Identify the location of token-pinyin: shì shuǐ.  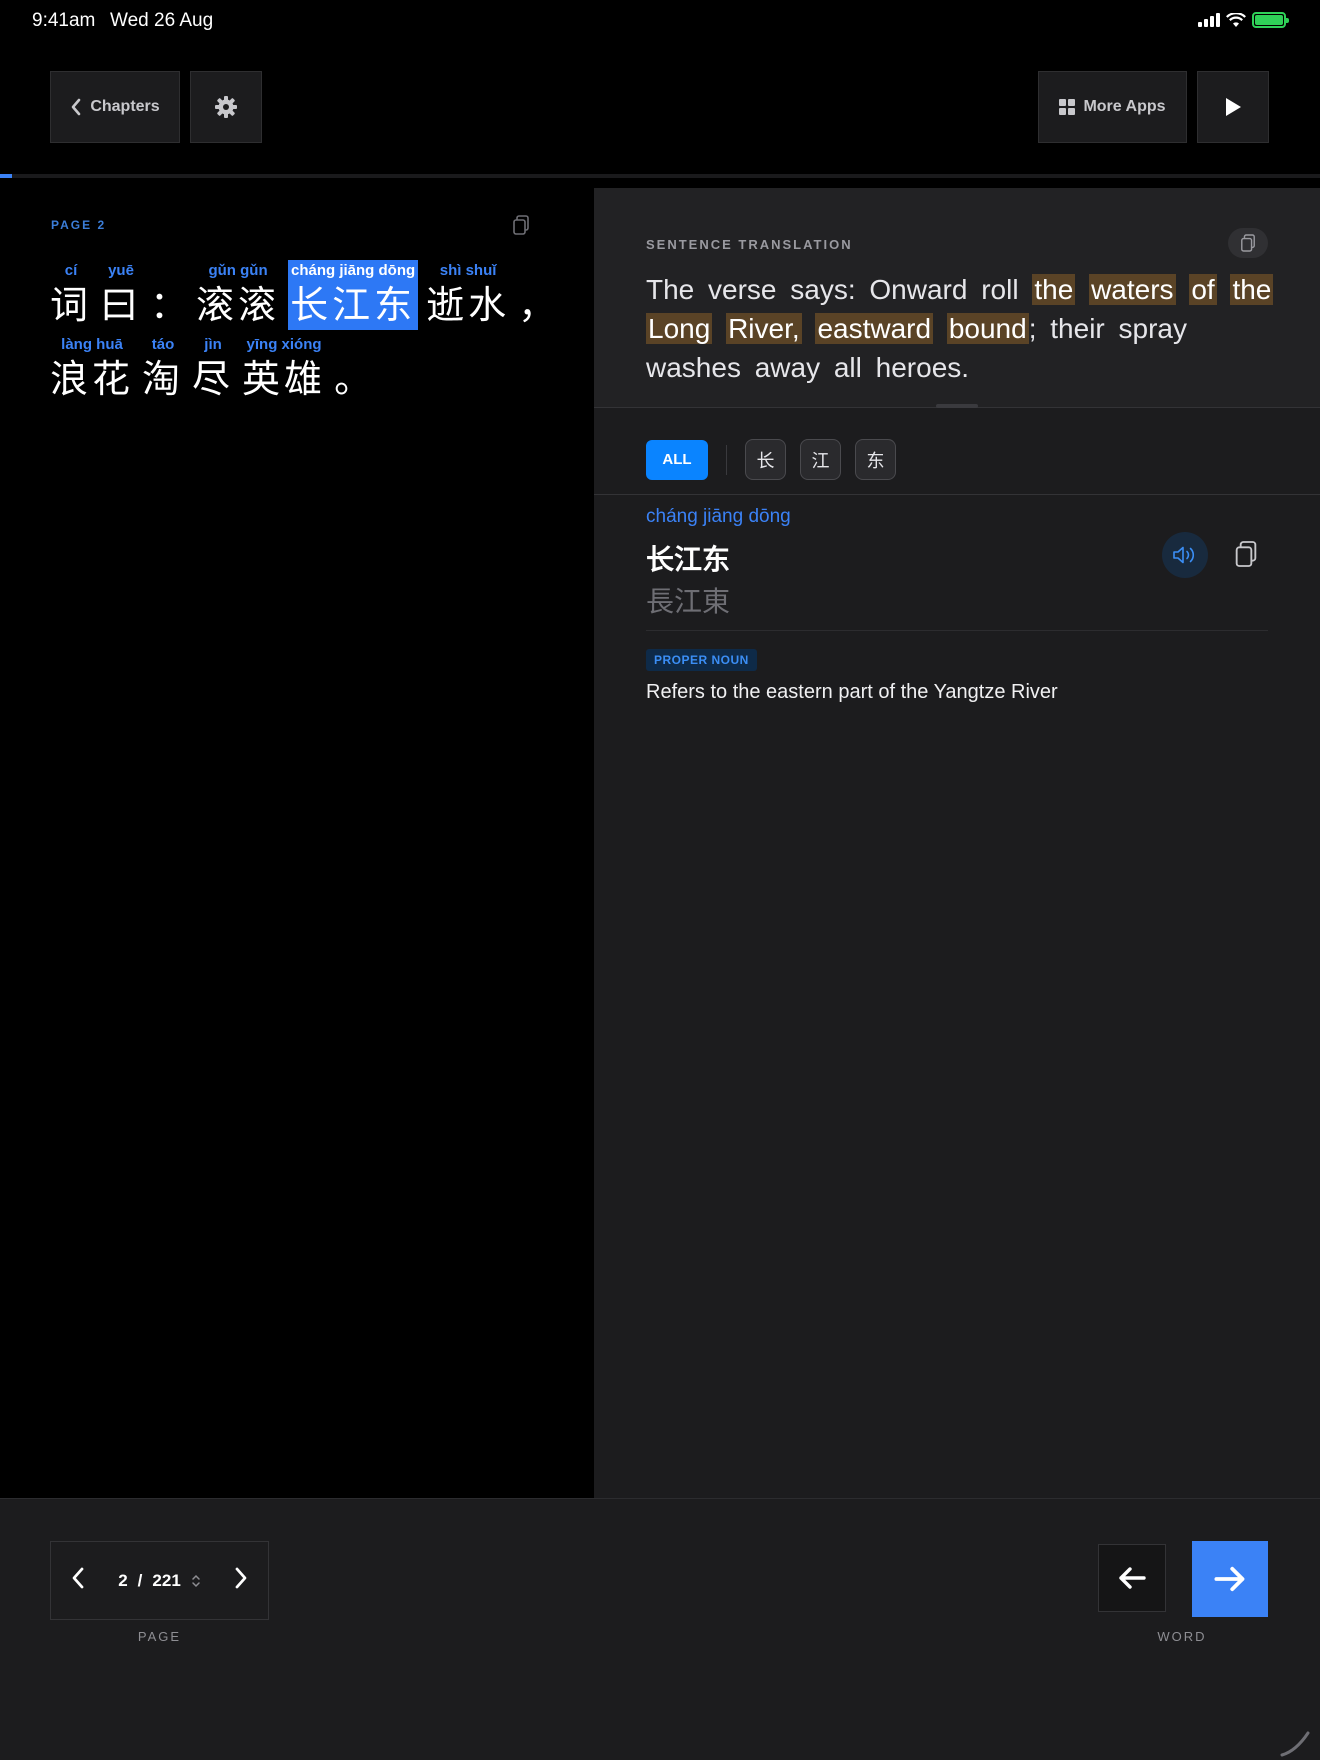
(468, 270).